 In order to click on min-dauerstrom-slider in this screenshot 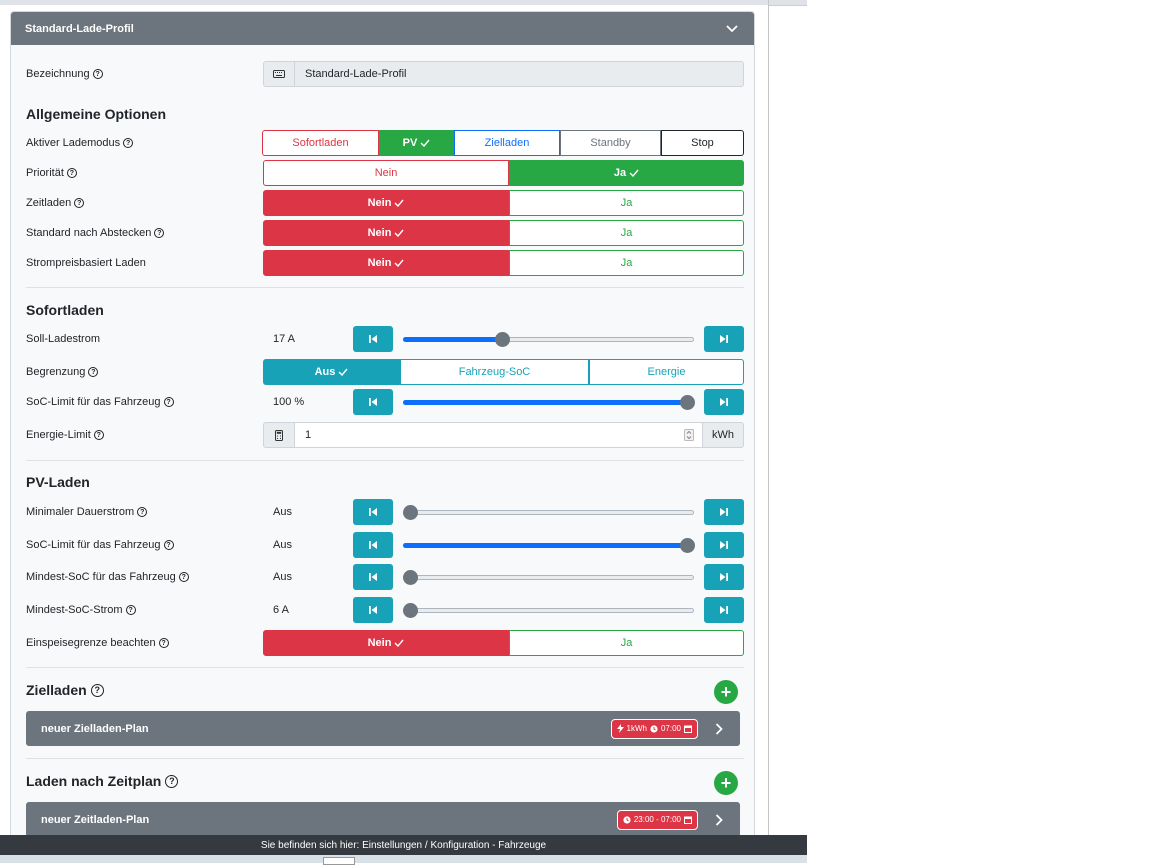, I will do `click(548, 512)`.